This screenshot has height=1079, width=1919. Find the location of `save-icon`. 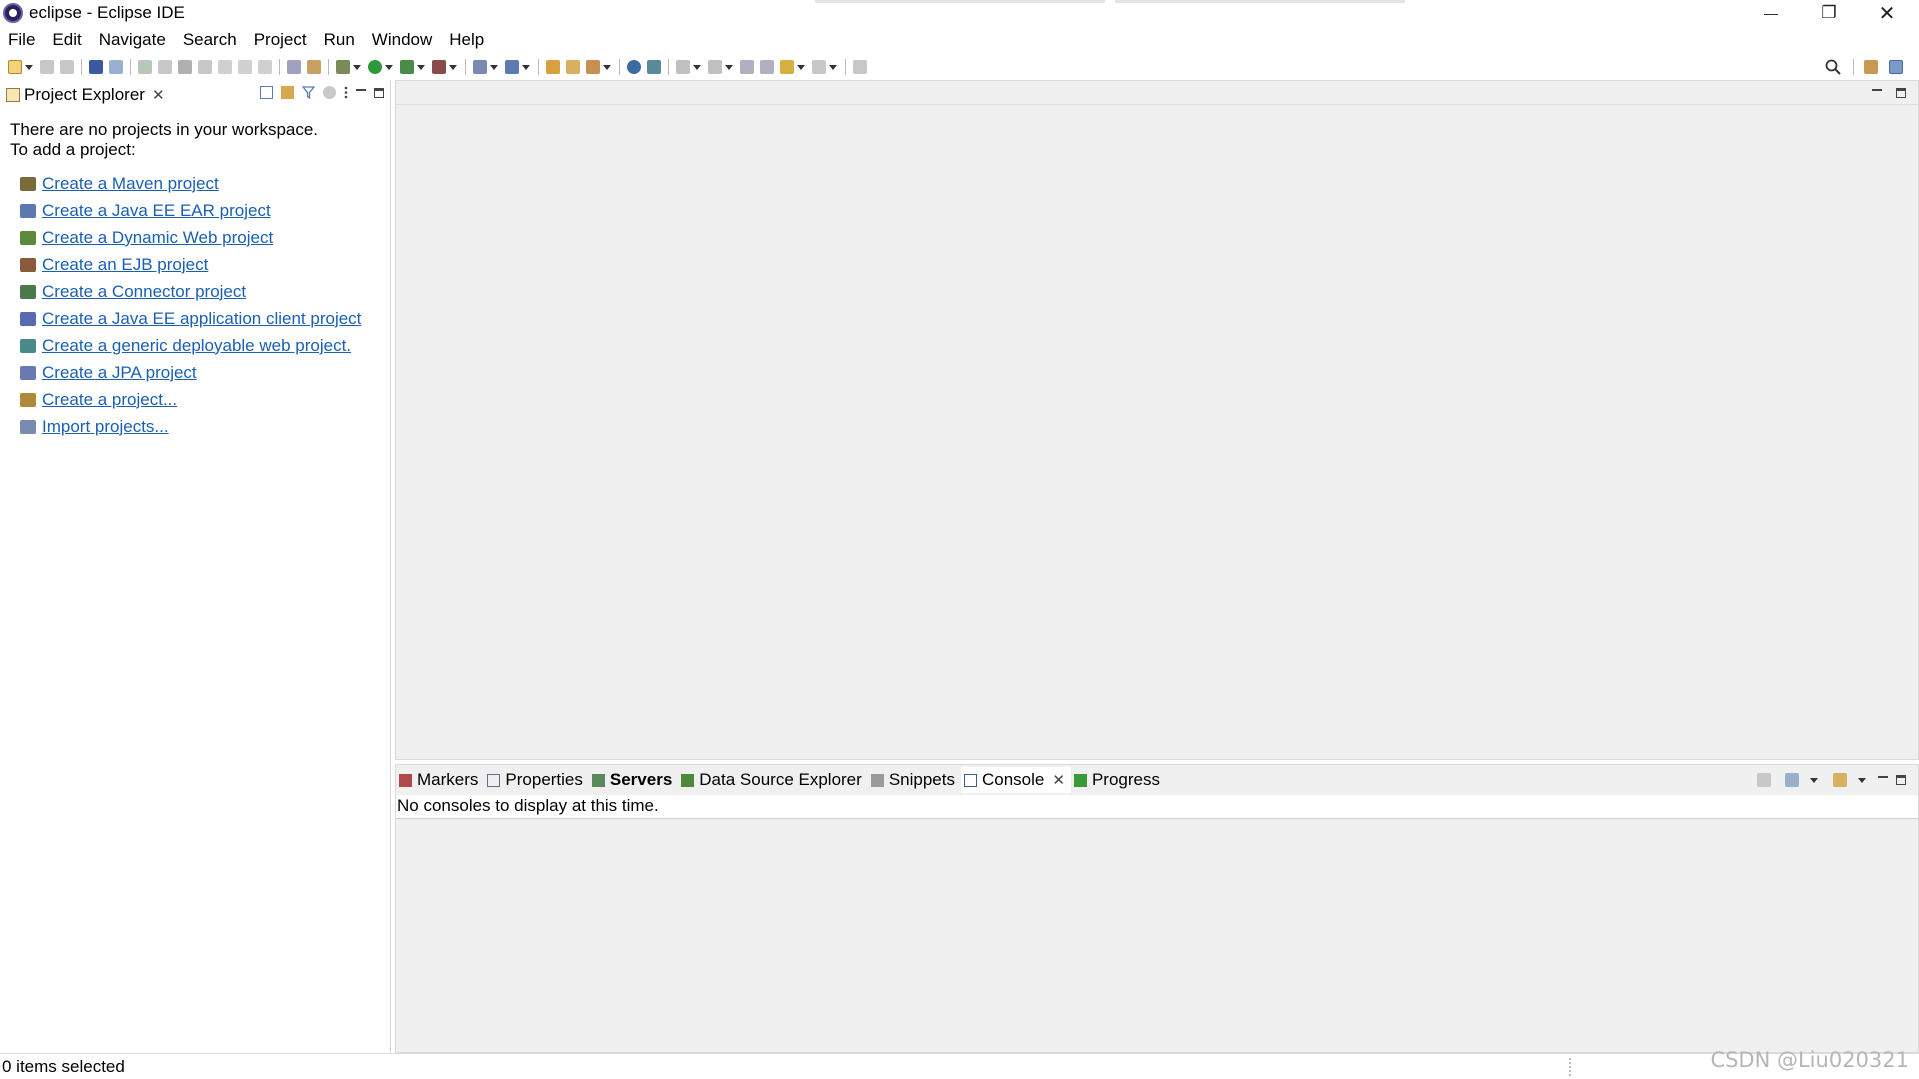

save-icon is located at coordinates (47, 67).